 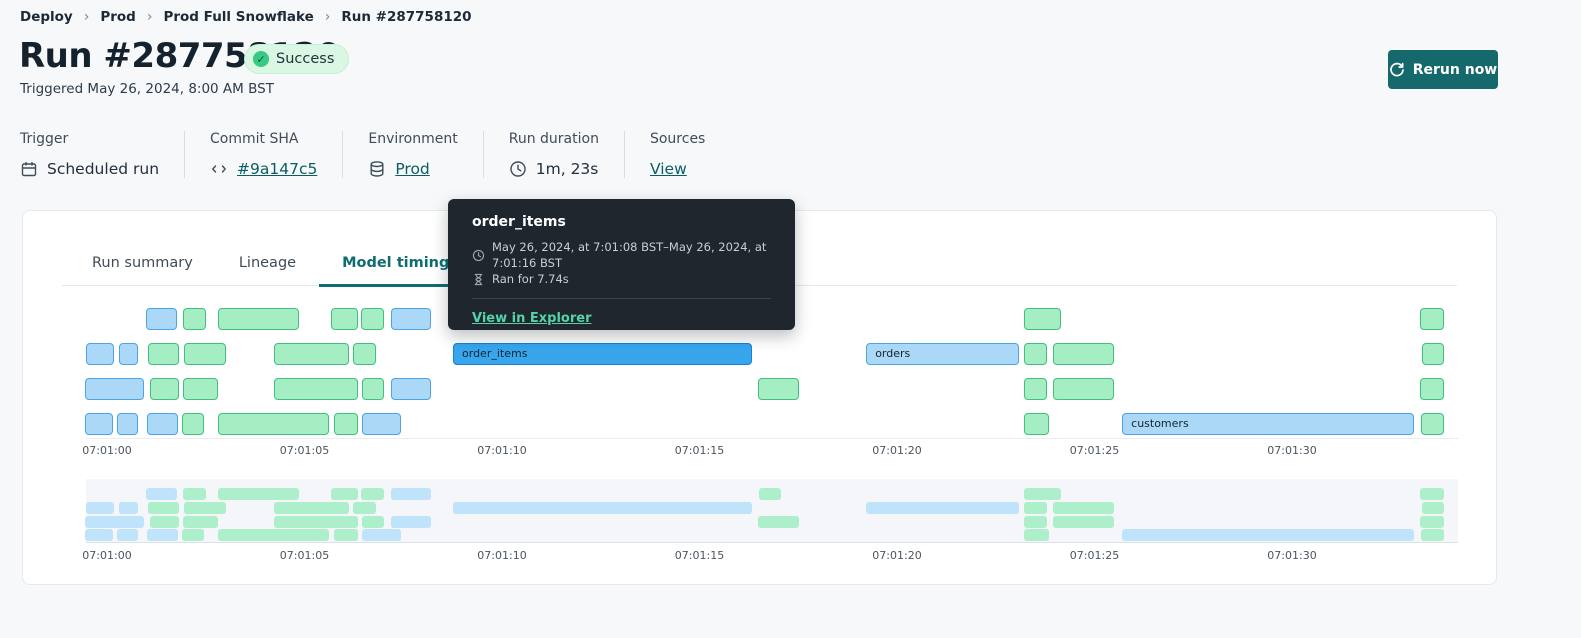 I want to click on timing-bar-order_items: order_items, so click(x=603, y=354).